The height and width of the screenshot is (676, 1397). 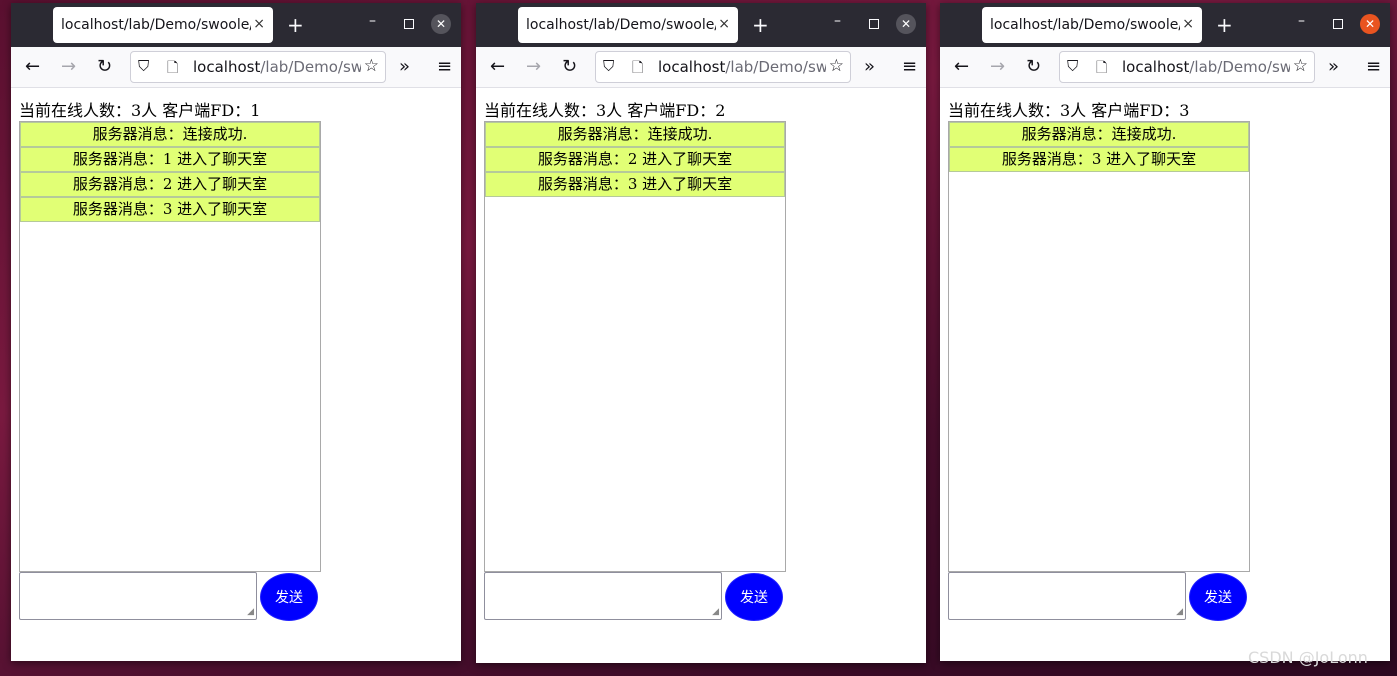 What do you see at coordinates (1069, 110) in the screenshot?
I see `online-count-text: 当前在线人数：3人 客户端FD：3` at bounding box center [1069, 110].